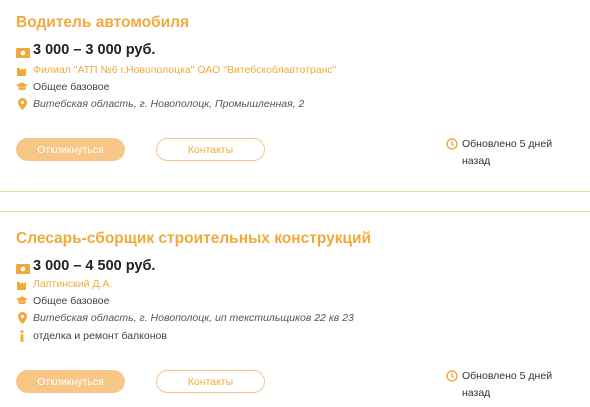 This screenshot has width=590, height=407. Describe the element at coordinates (100, 336) in the screenshot. I see `description: отделка и ремонт балконов` at that location.